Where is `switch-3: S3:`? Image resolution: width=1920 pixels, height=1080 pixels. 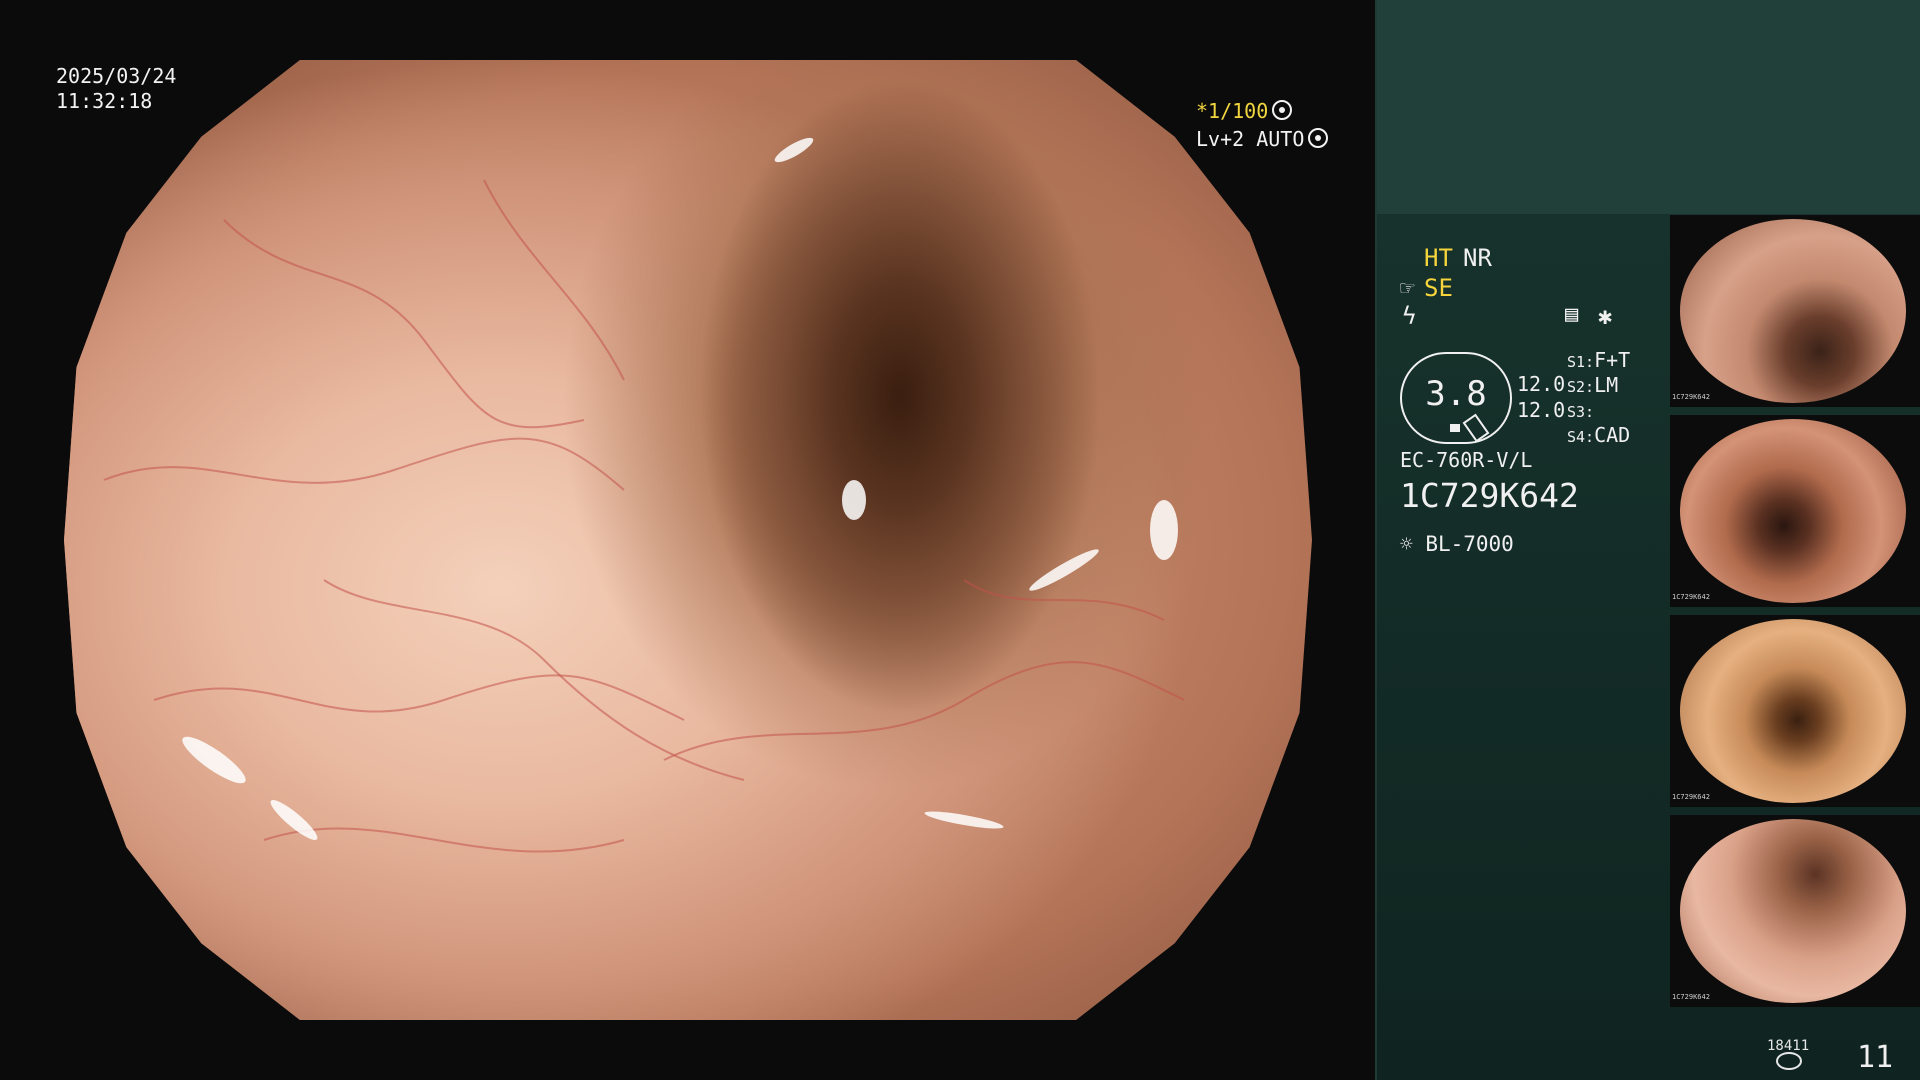
switch-3: S3: is located at coordinates (1580, 410).